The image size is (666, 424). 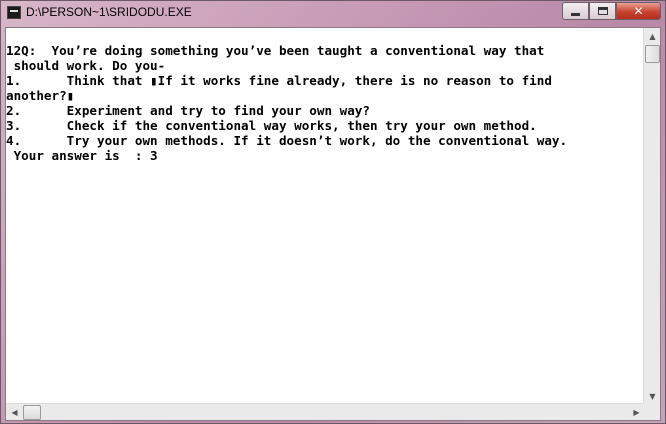 What do you see at coordinates (14, 12) in the screenshot?
I see `console-app-icon` at bounding box center [14, 12].